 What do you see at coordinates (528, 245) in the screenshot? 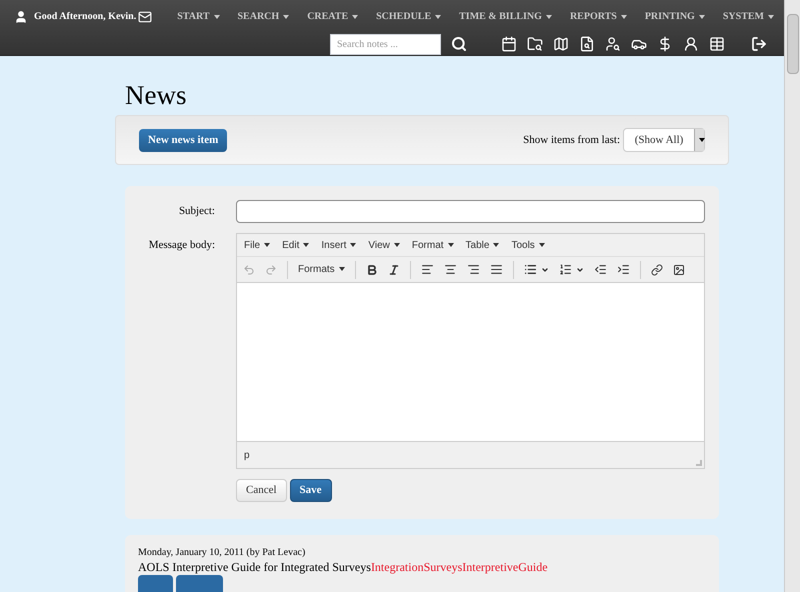
I see `editor-menu: Tools` at bounding box center [528, 245].